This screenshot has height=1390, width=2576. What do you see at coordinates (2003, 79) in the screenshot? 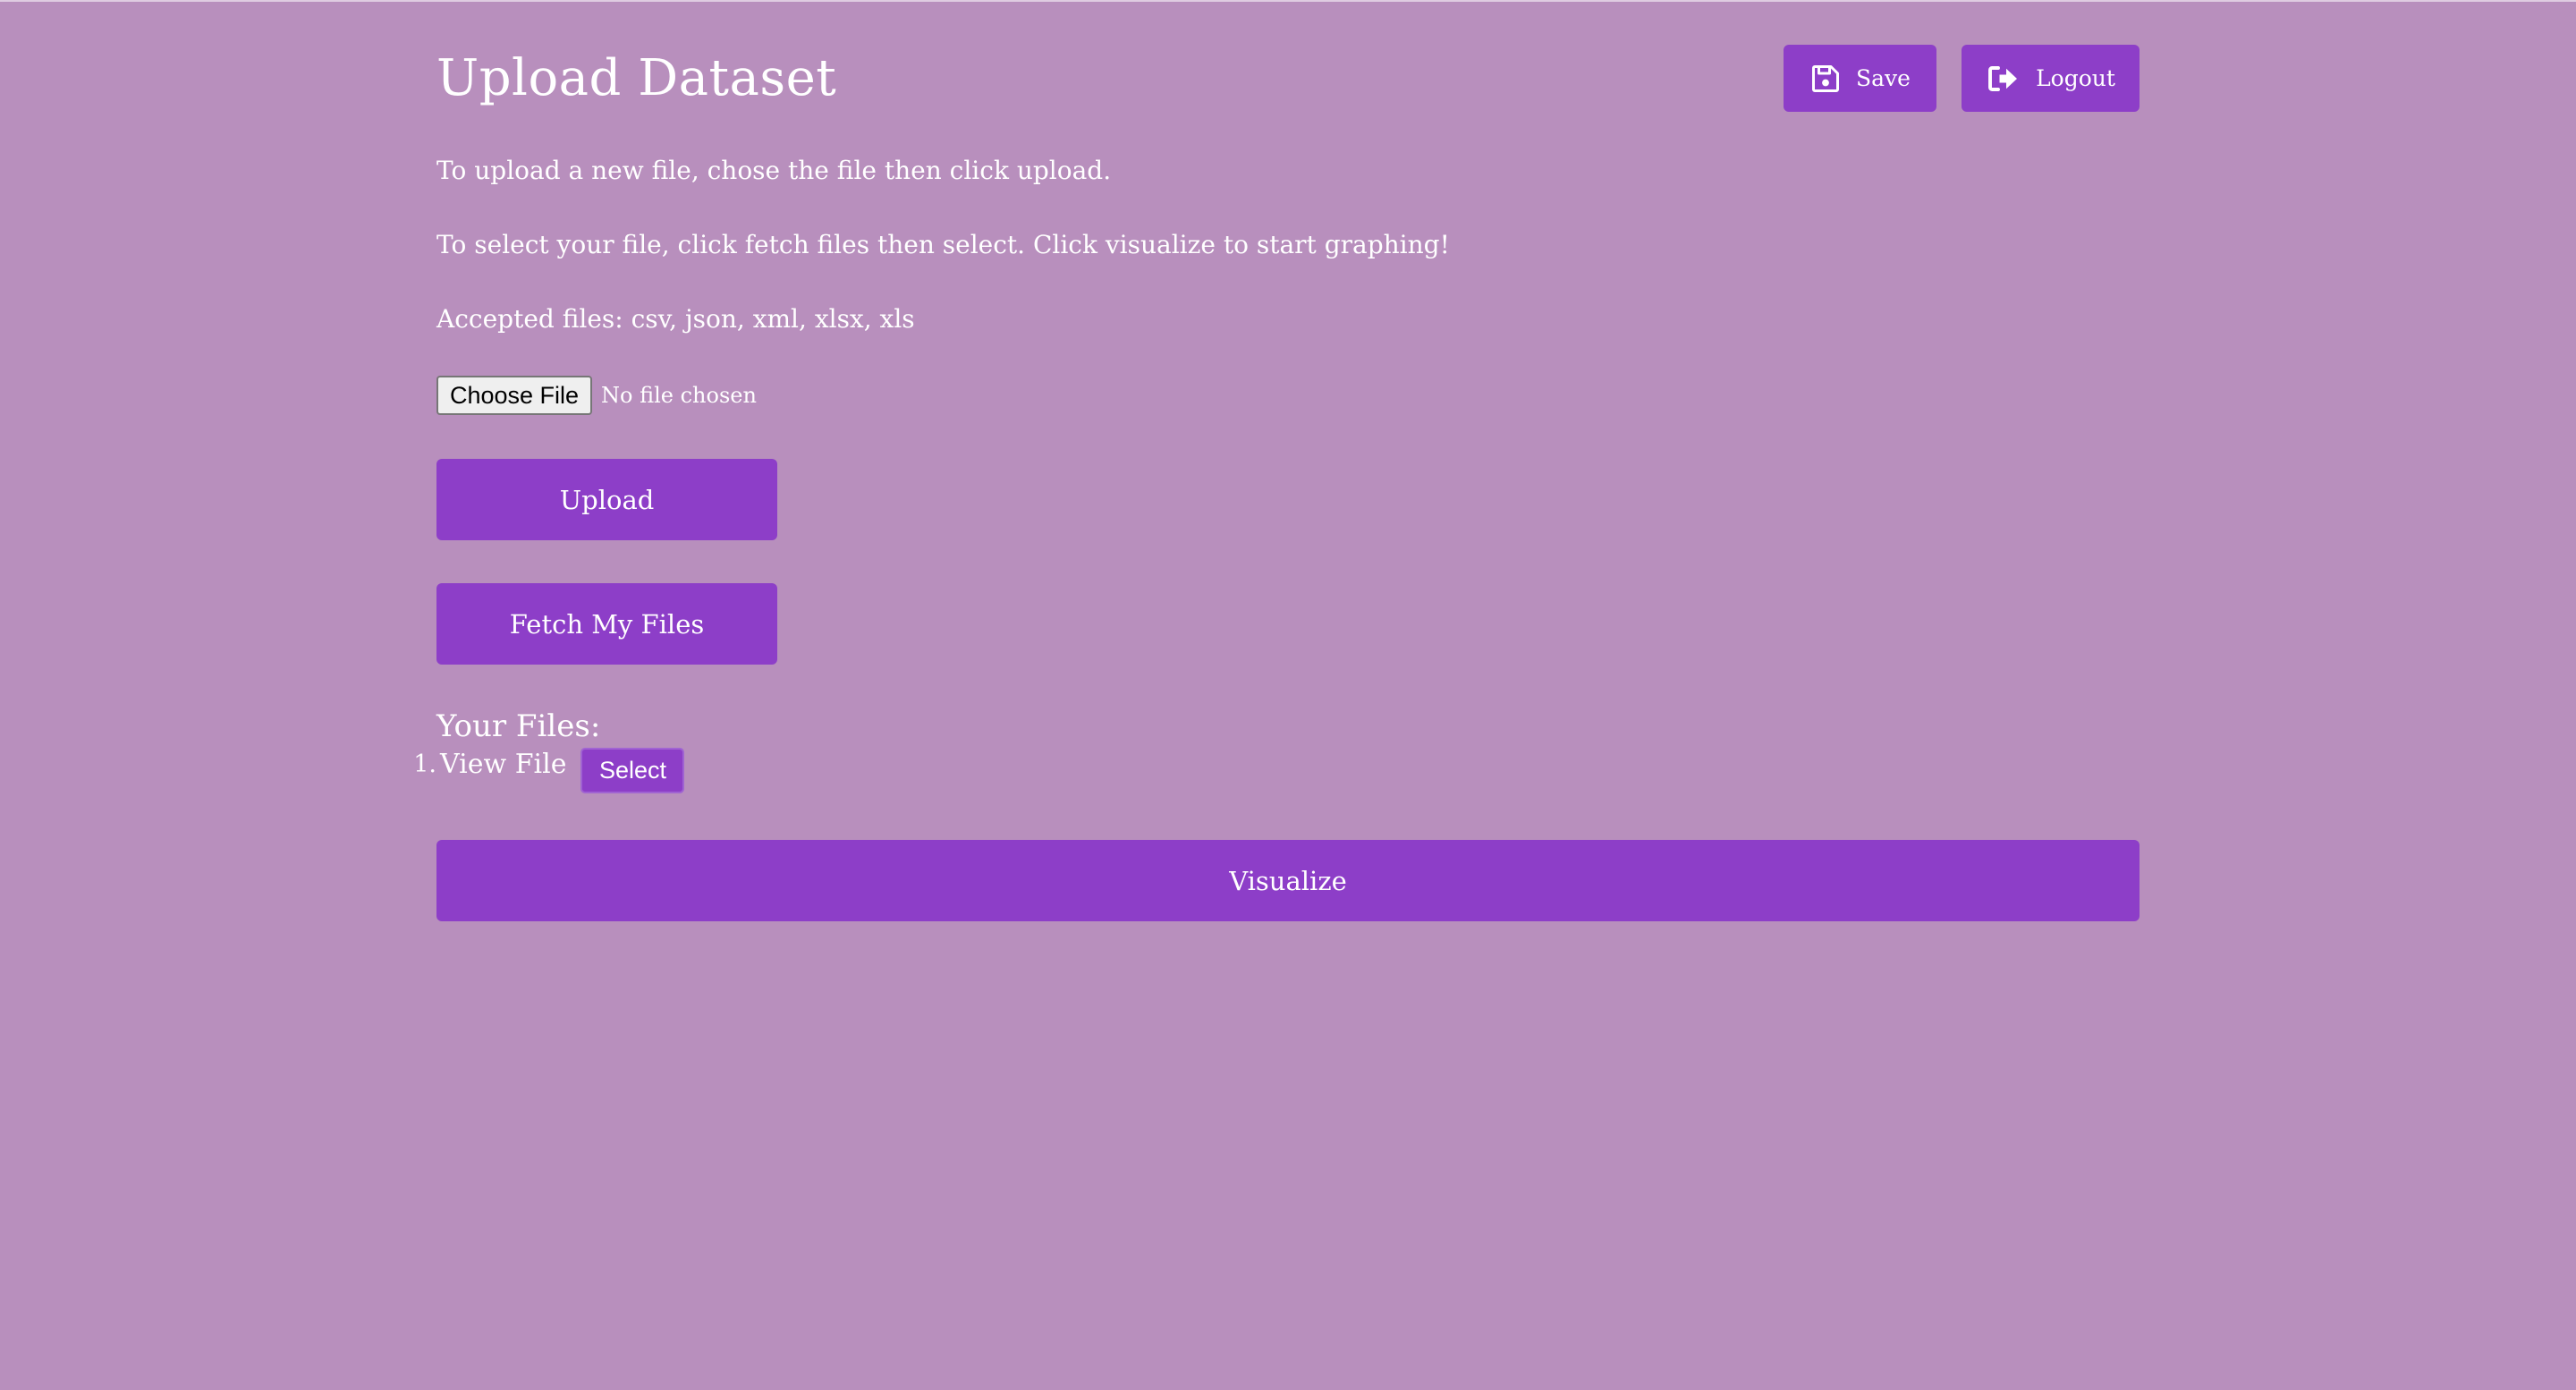
I see `sign-out-icon` at bounding box center [2003, 79].